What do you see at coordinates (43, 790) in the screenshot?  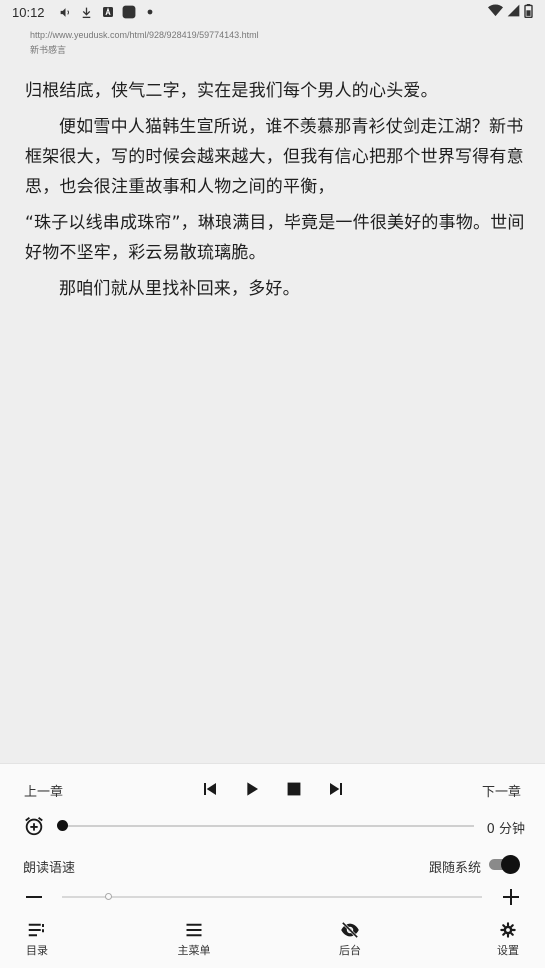 I see `prev-chapter-button: 上一章` at bounding box center [43, 790].